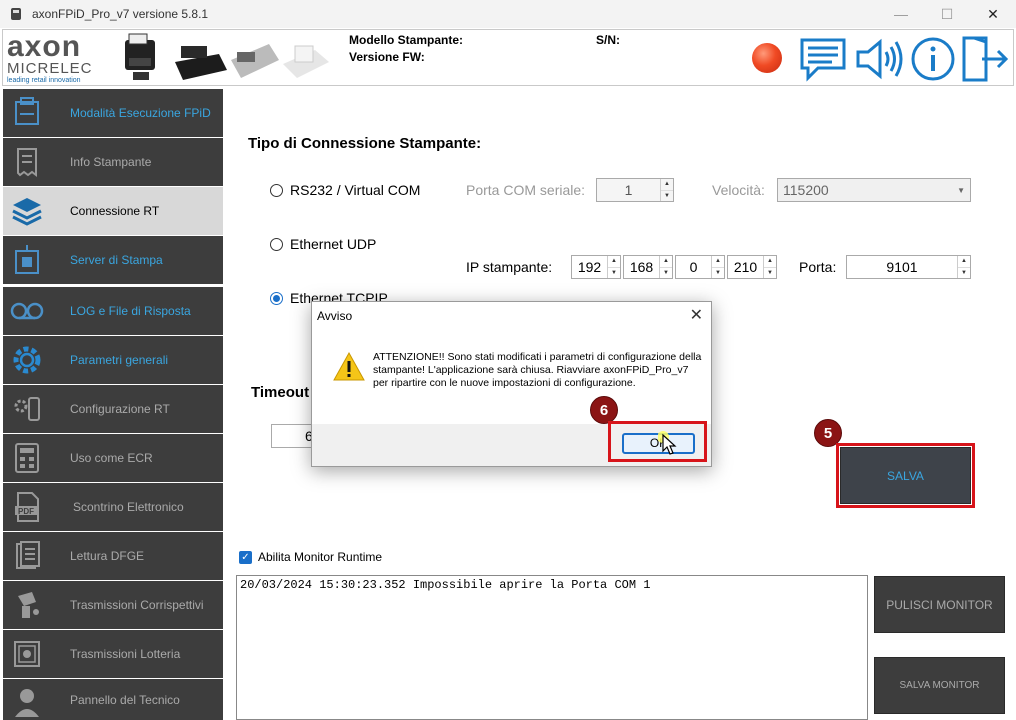  I want to click on timeout-label: Timeout, so click(280, 392).